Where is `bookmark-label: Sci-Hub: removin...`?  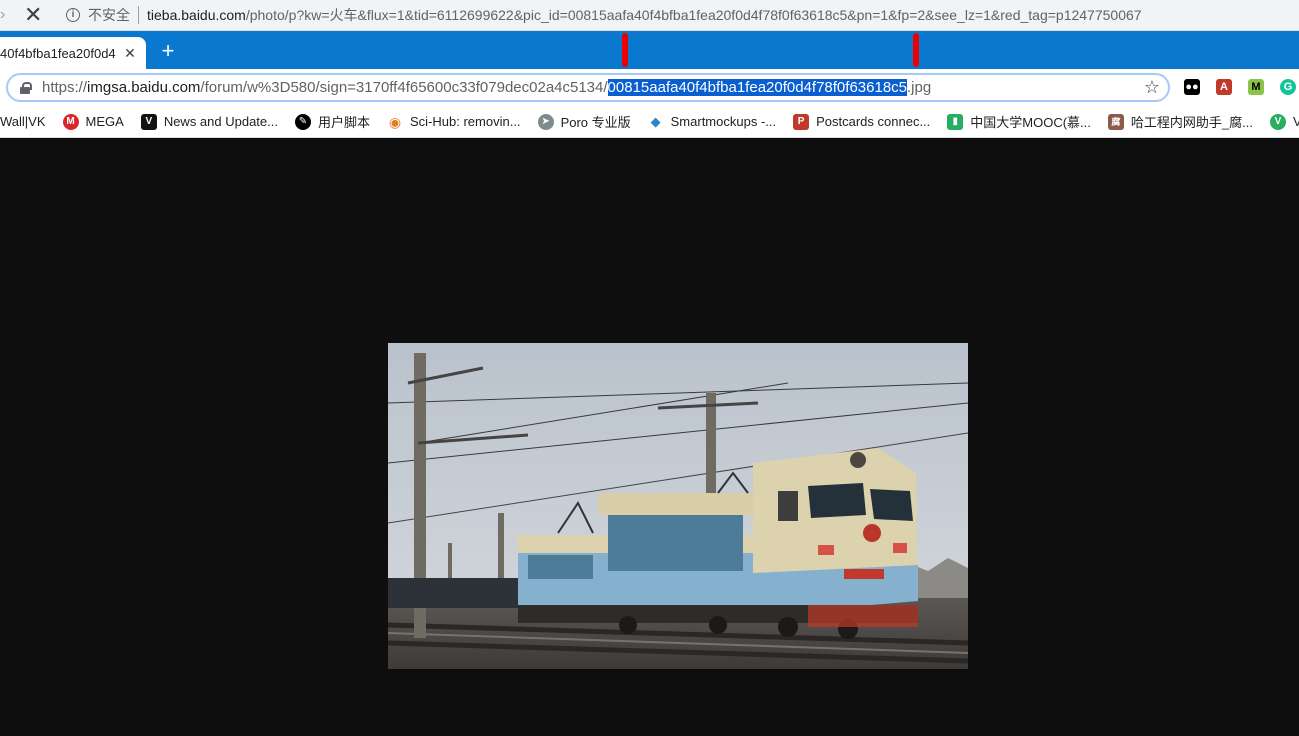 bookmark-label: Sci-Hub: removin... is located at coordinates (465, 121).